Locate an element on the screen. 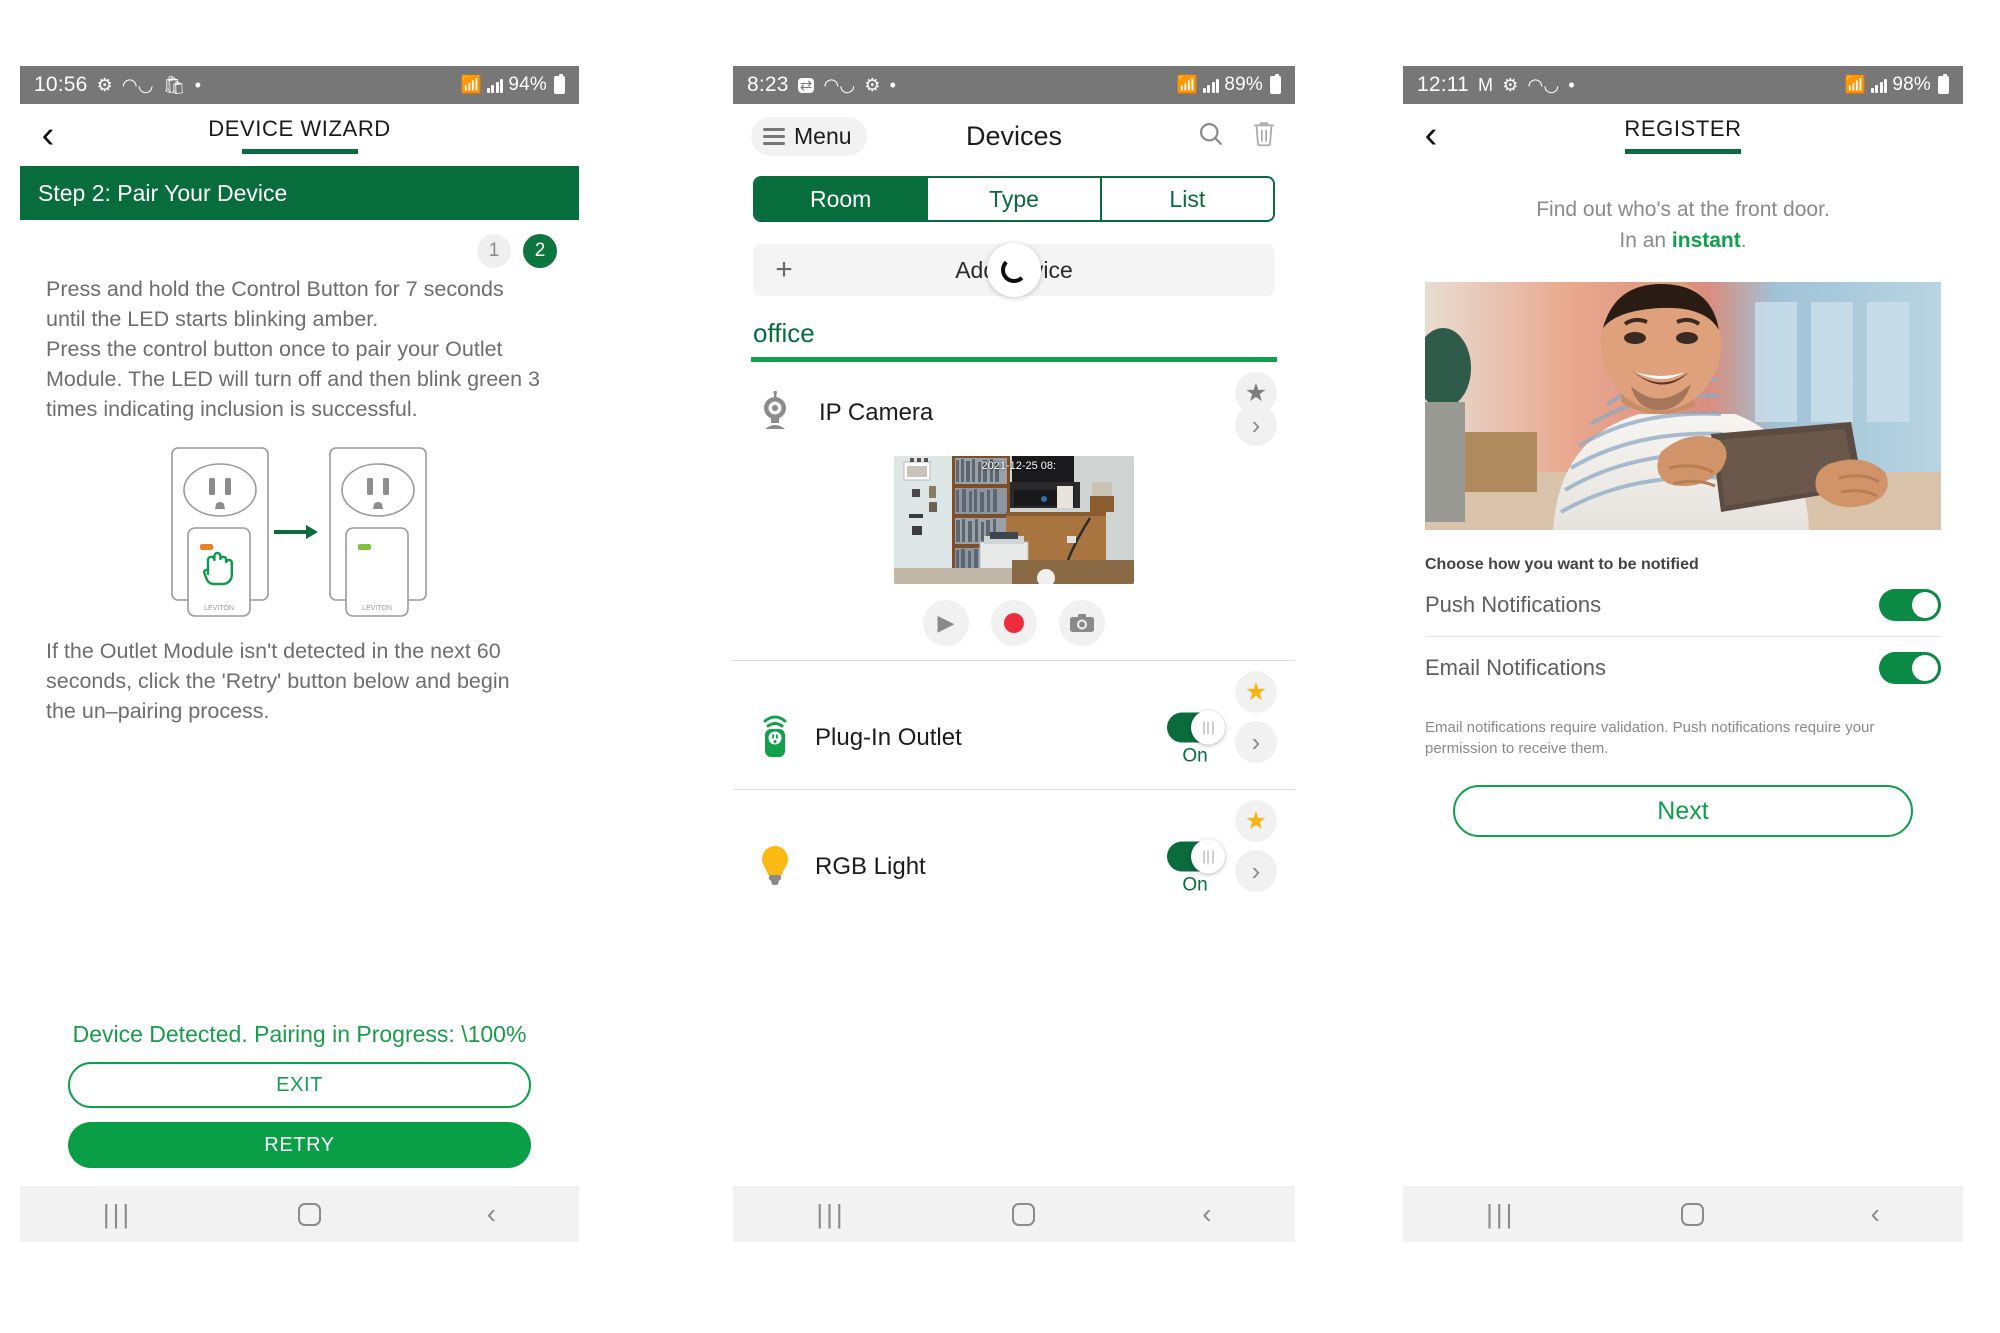  menu-label: Menu is located at coordinates (823, 135).